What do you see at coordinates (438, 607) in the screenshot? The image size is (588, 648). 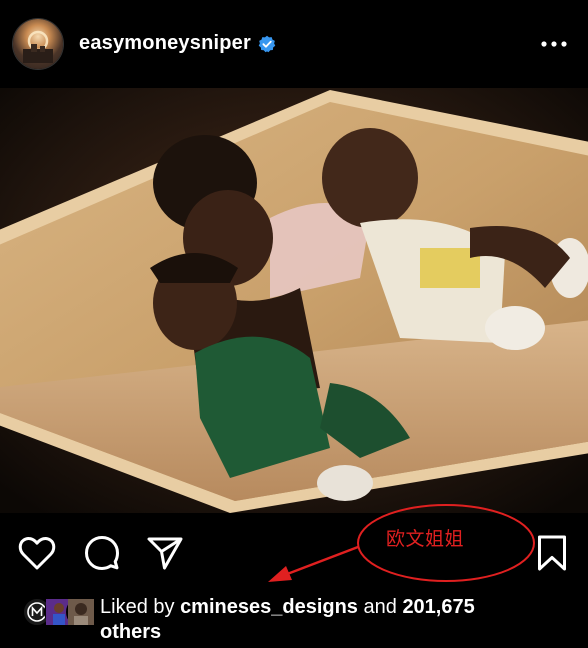 I see `likes-count: 201,675` at bounding box center [438, 607].